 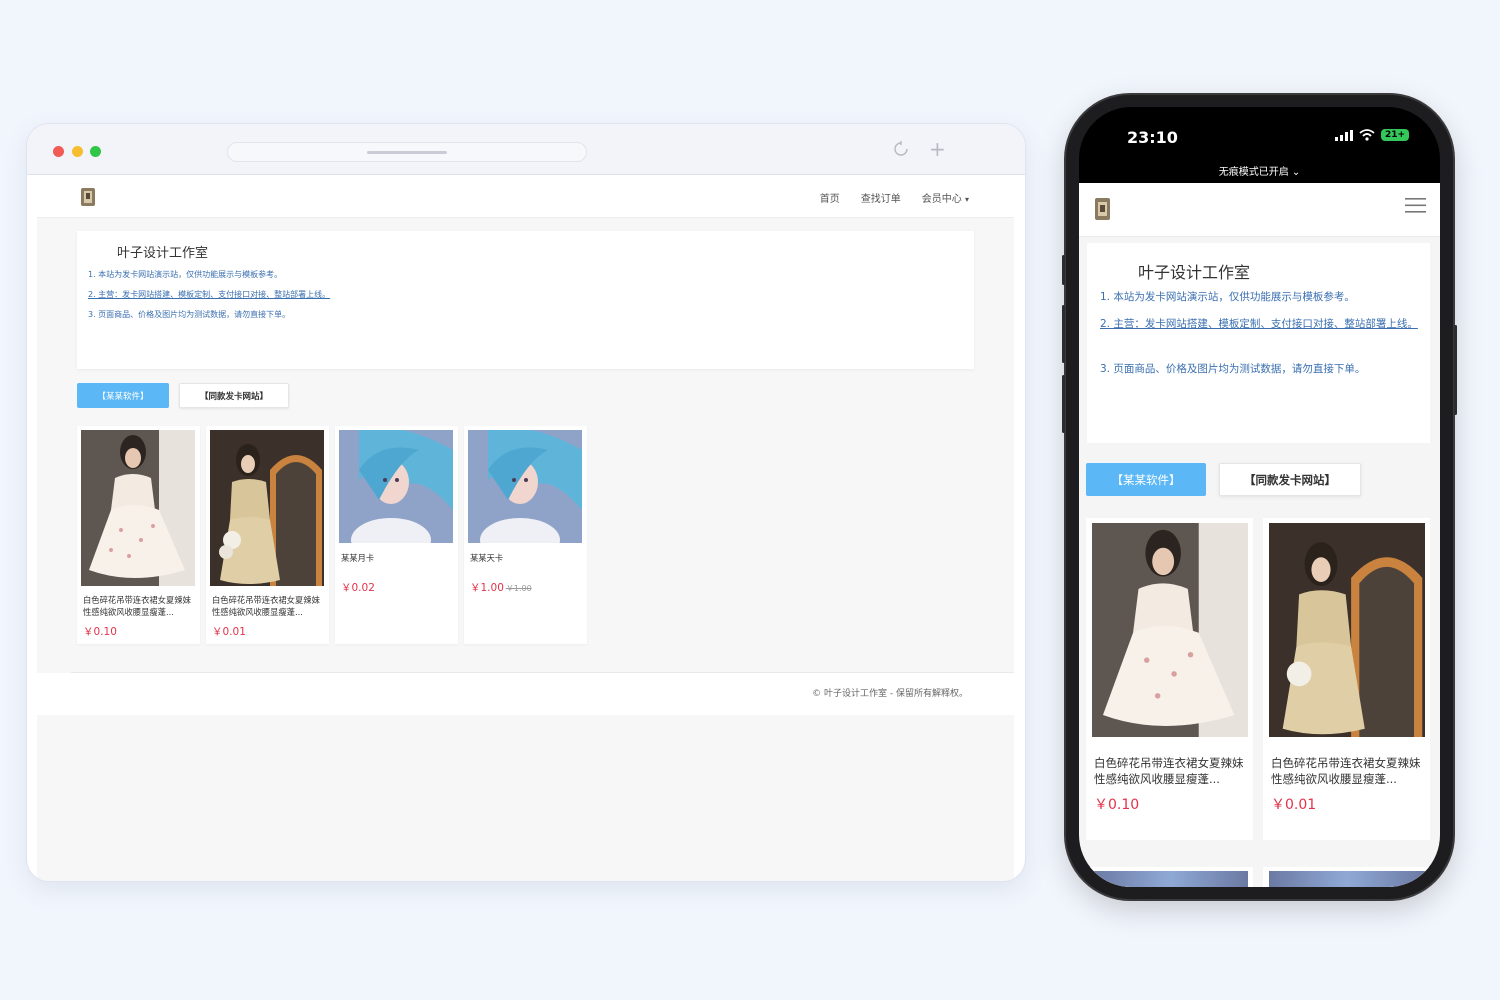 I want to click on wifi-icon, so click(x=1367, y=135).